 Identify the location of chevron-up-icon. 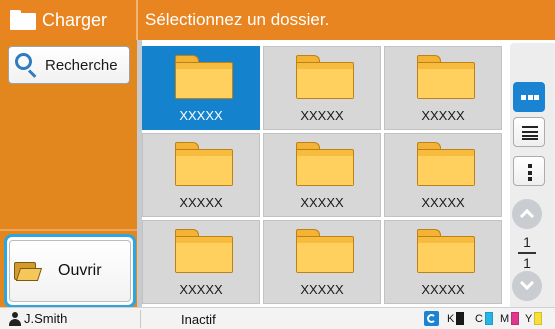
(527, 216).